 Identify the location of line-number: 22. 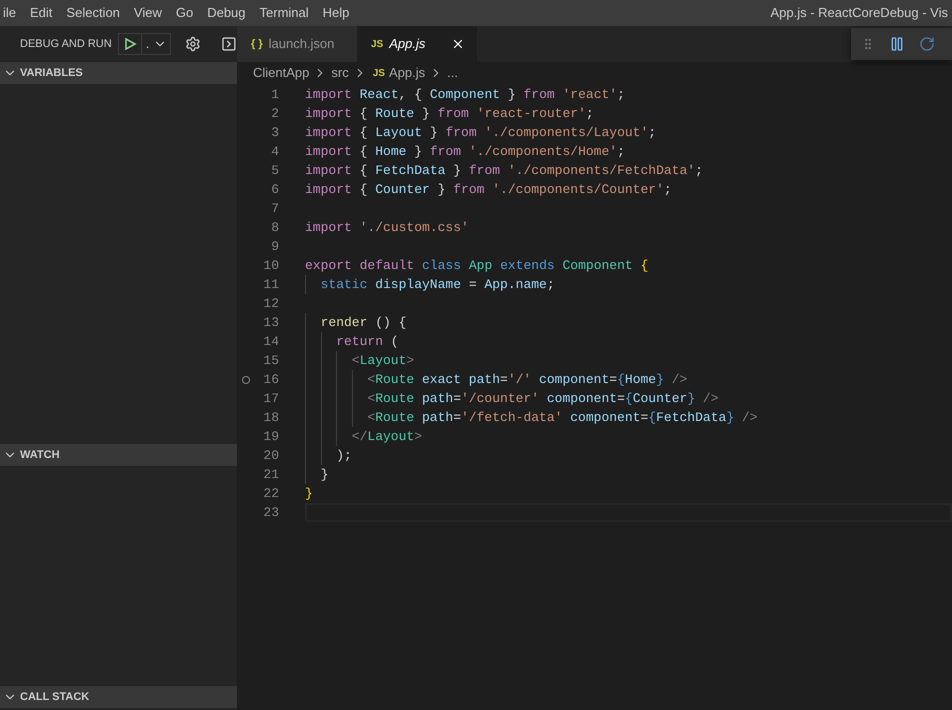
(270, 494).